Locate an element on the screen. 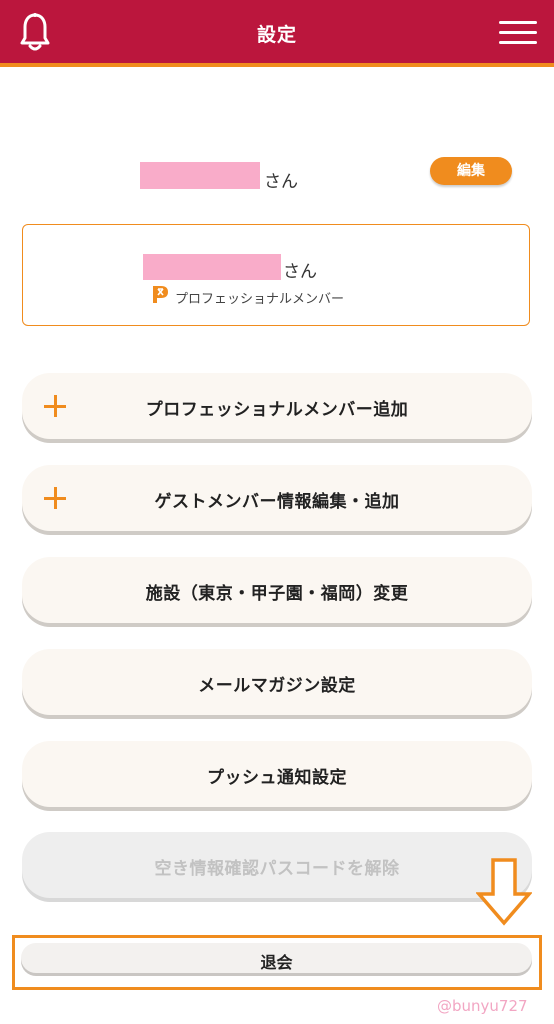 Image resolution: width=554 pixels, height=1024 pixels. release-passcode-button: 空き情報確認パスコードを解除 is located at coordinates (277, 865).